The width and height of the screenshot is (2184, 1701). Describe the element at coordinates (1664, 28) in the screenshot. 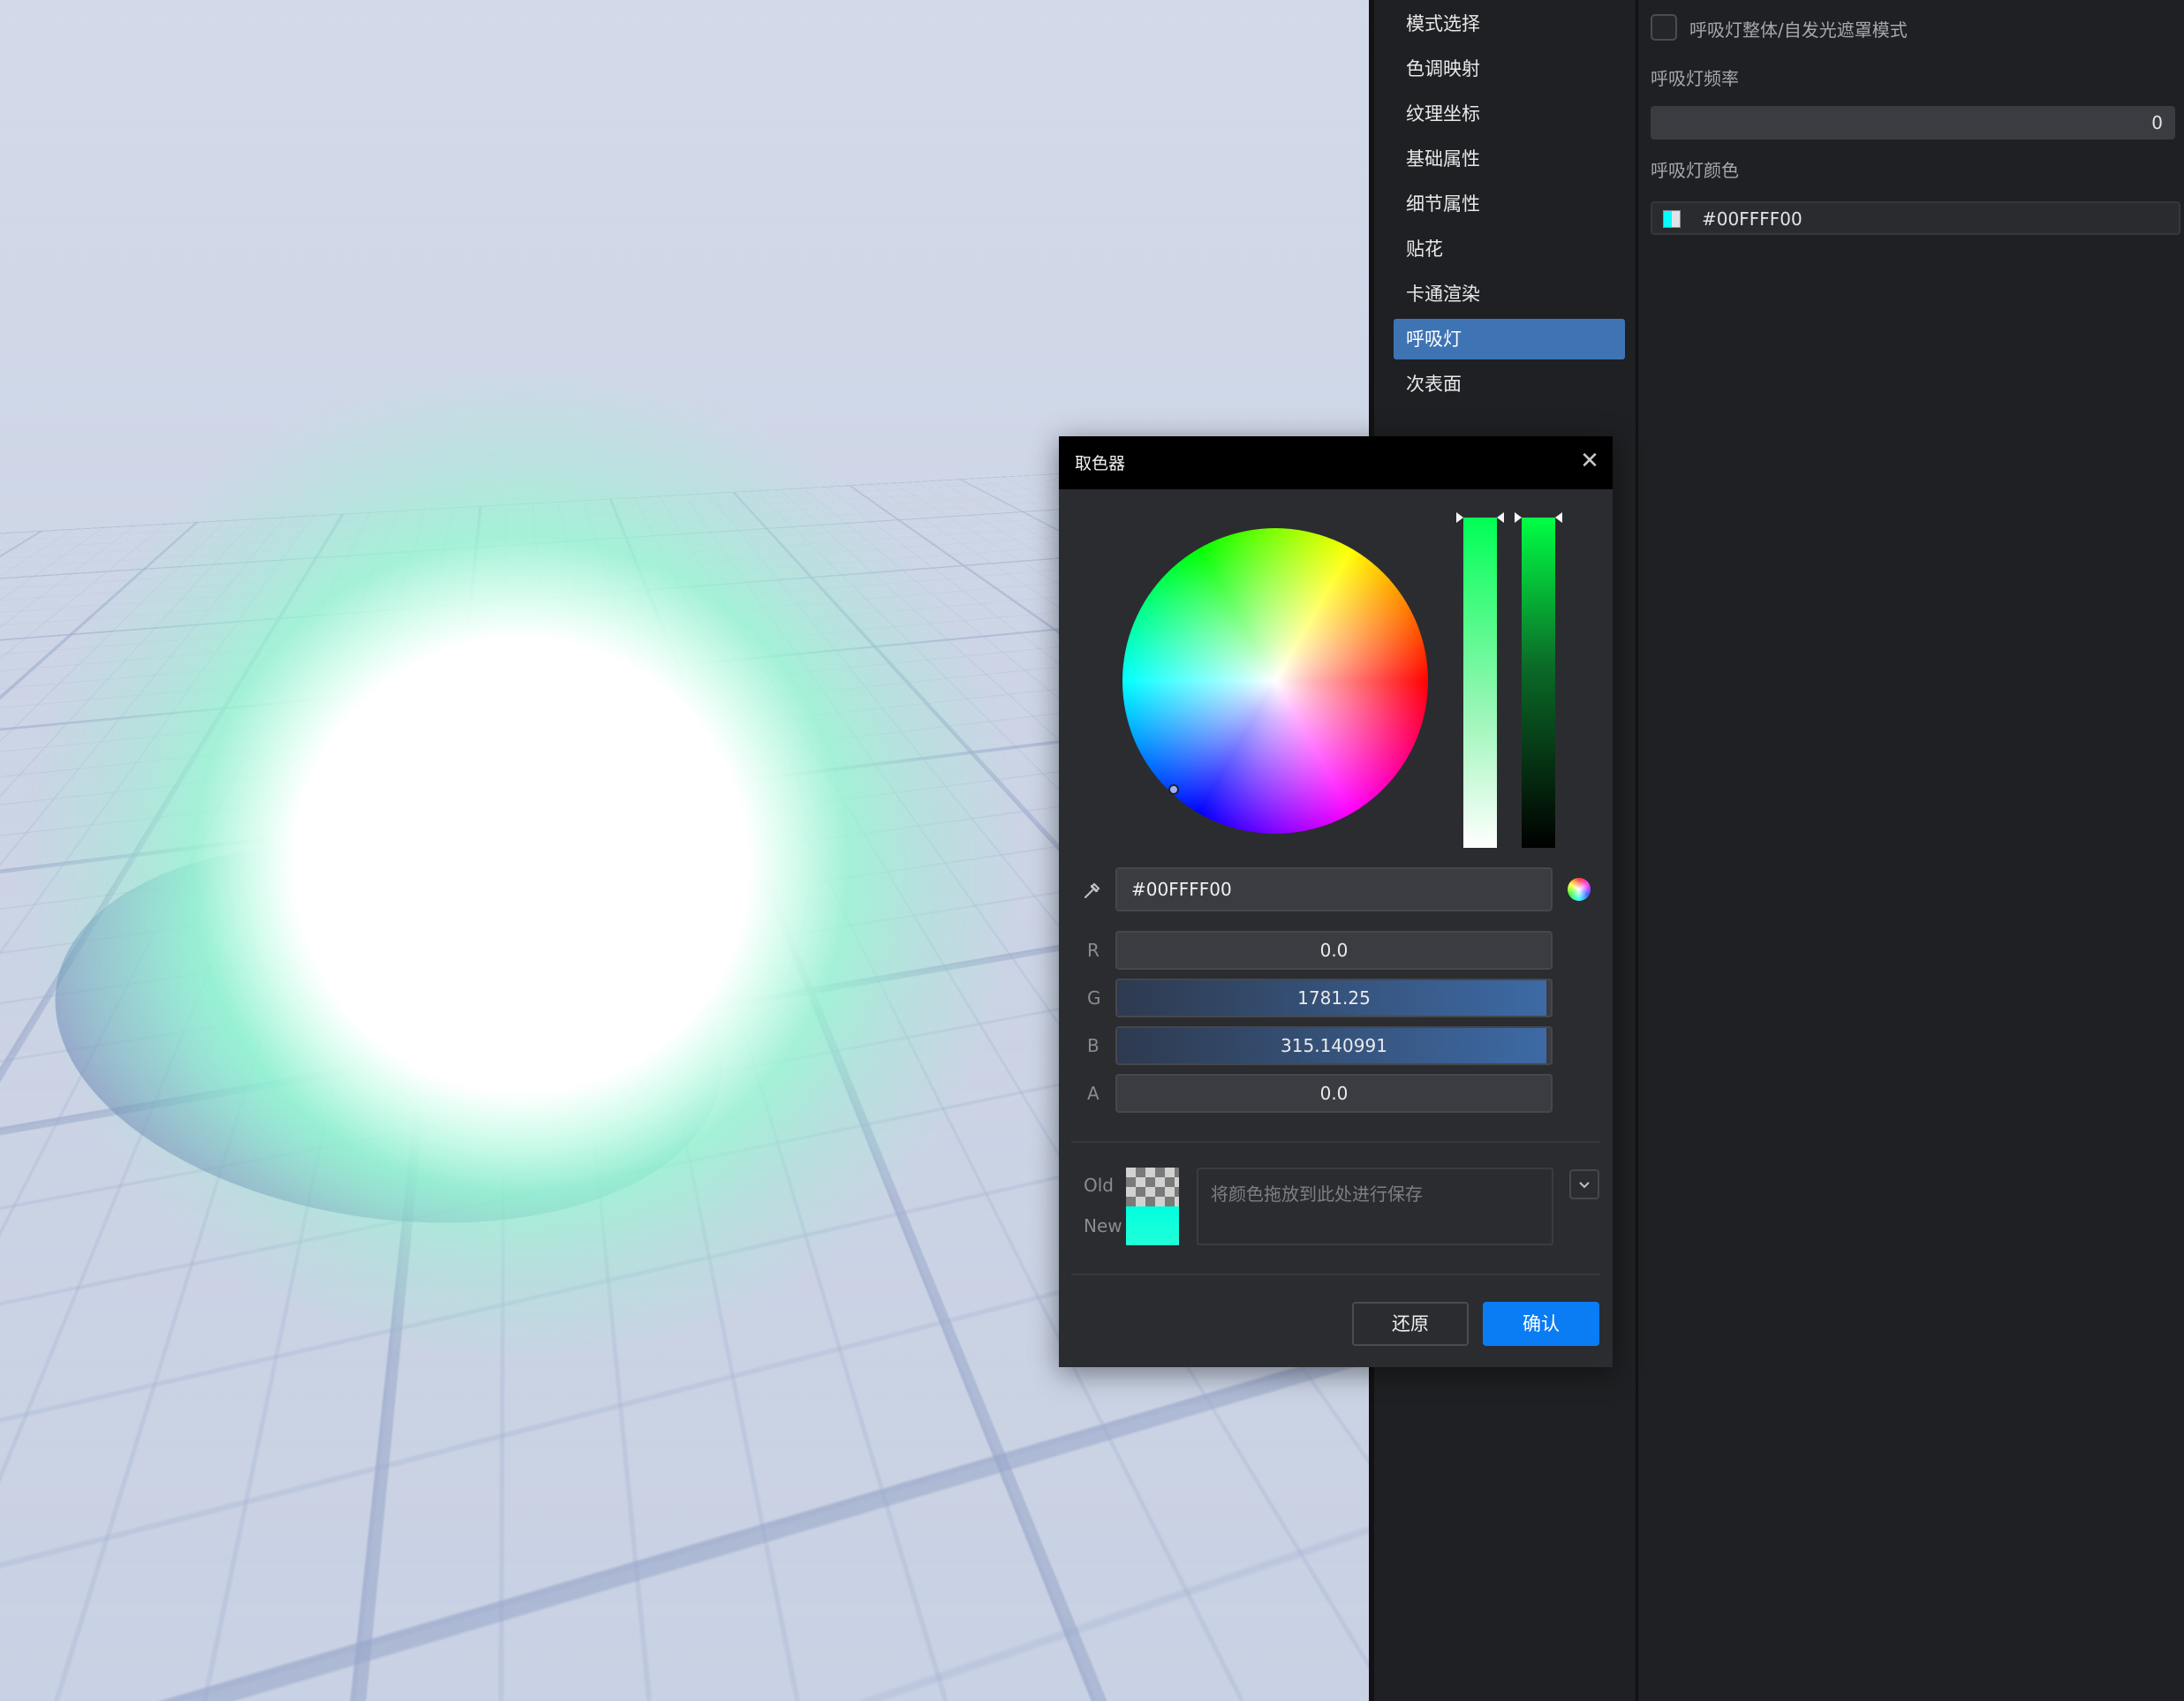

I see `mask-mode-checkbox` at that location.